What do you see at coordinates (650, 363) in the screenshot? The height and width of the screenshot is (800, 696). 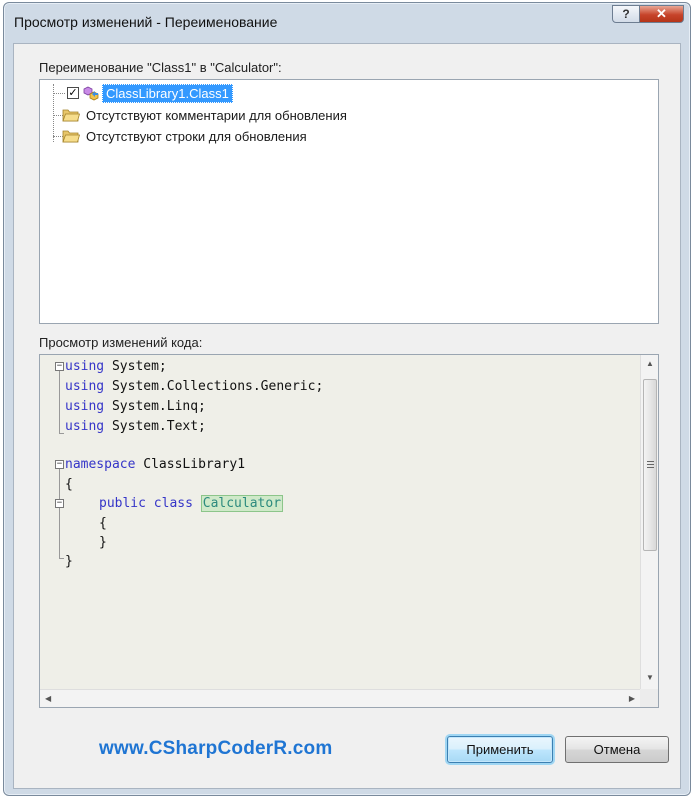 I see `scroll-up-icon: ▲` at bounding box center [650, 363].